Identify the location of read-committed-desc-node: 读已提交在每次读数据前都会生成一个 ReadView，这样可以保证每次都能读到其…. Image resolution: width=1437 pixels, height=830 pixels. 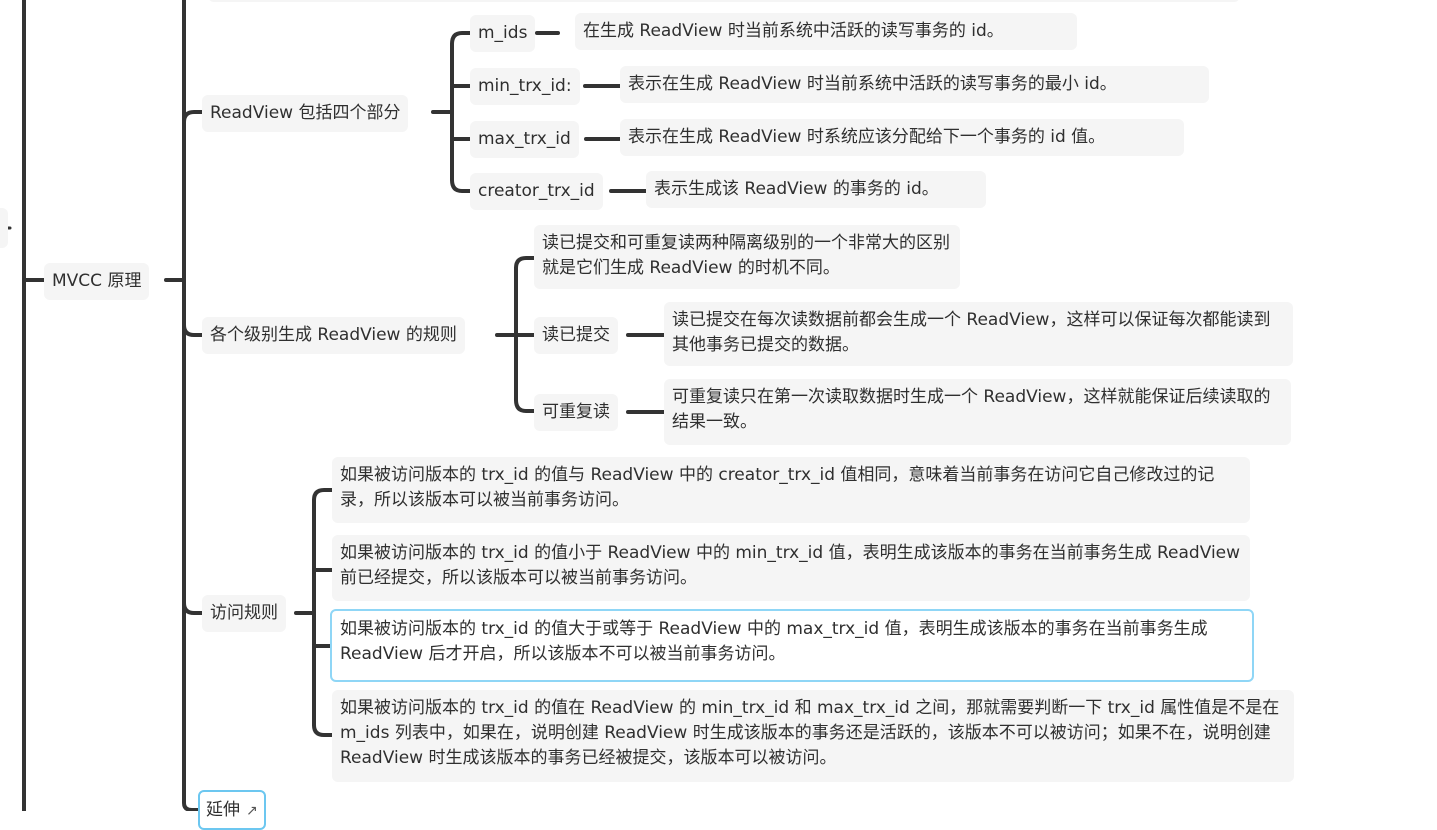
(978, 334).